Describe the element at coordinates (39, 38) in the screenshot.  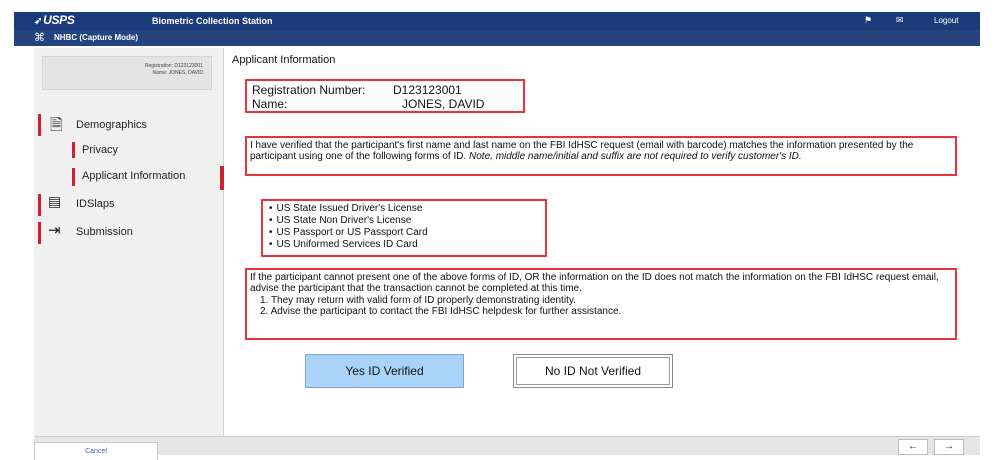
I see `network-icon: ⌘` at that location.